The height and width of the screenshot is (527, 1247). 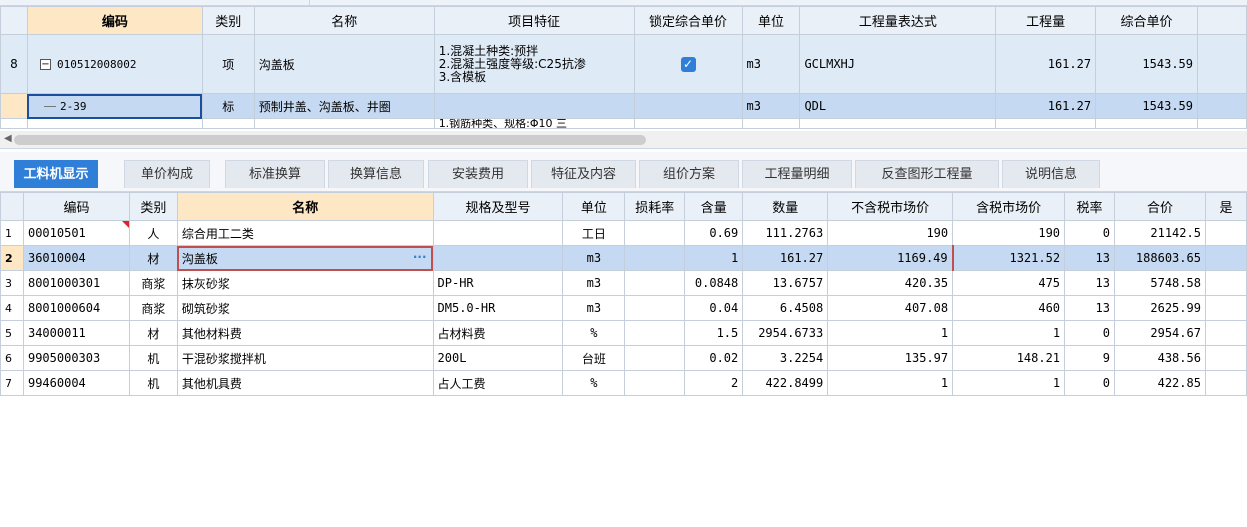 I want to click on tab-install-fee: 安装费用, so click(x=478, y=174).